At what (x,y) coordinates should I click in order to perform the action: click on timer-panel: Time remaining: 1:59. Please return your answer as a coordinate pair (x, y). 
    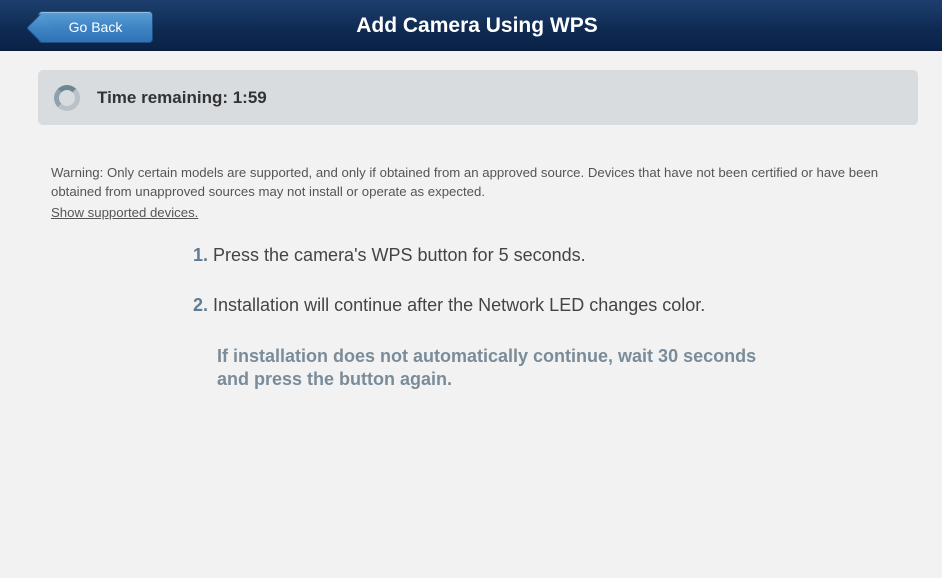
    Looking at the image, I should click on (478, 97).